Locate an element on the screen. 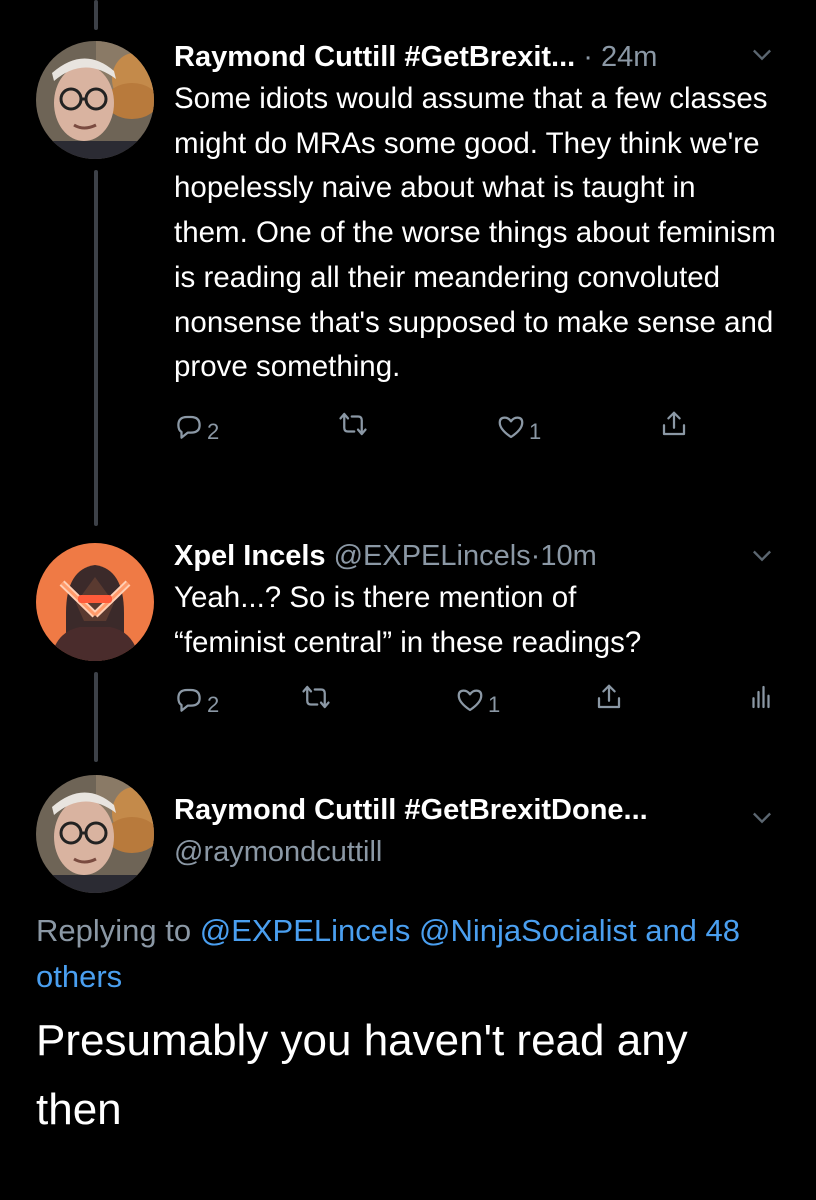 This screenshot has height=1200, width=816. display-name: Xpel Incels is located at coordinates (250, 556).